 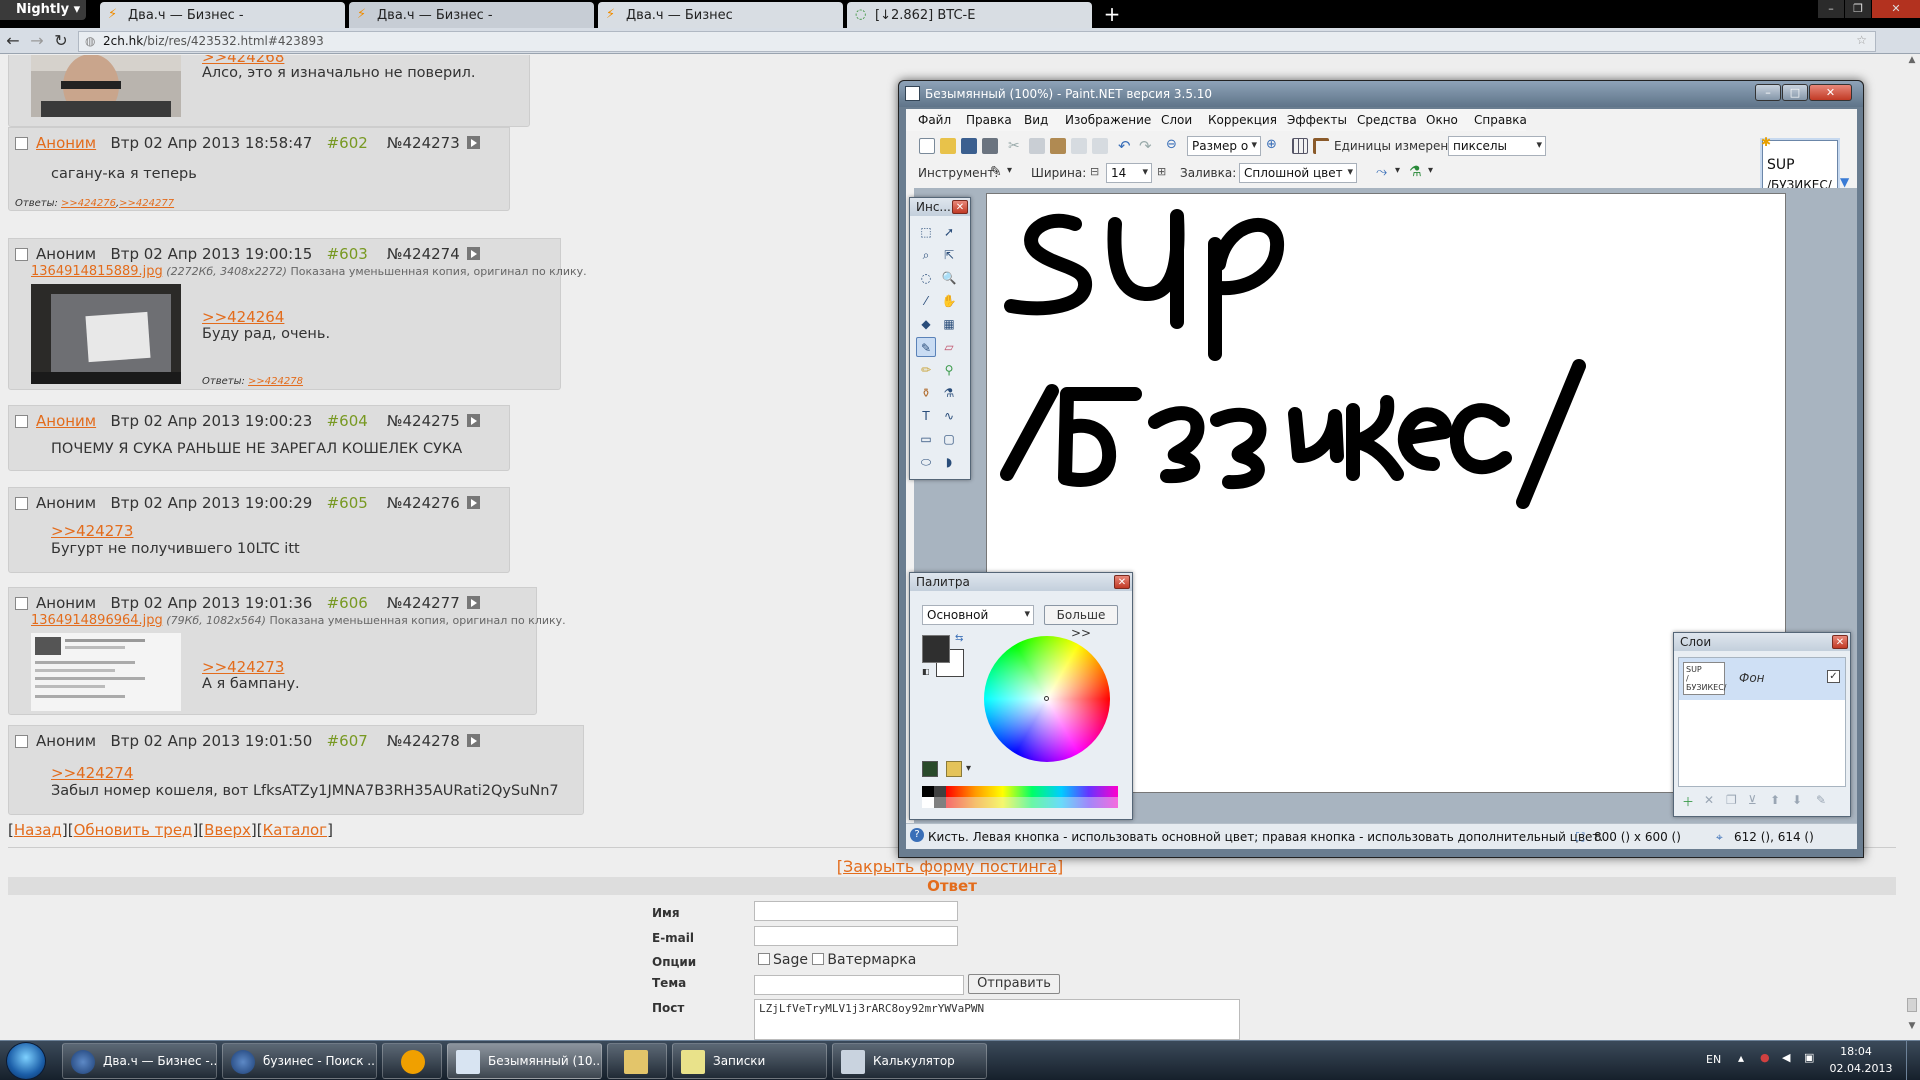 What do you see at coordinates (856, 911) in the screenshot?
I see `name-field` at bounding box center [856, 911].